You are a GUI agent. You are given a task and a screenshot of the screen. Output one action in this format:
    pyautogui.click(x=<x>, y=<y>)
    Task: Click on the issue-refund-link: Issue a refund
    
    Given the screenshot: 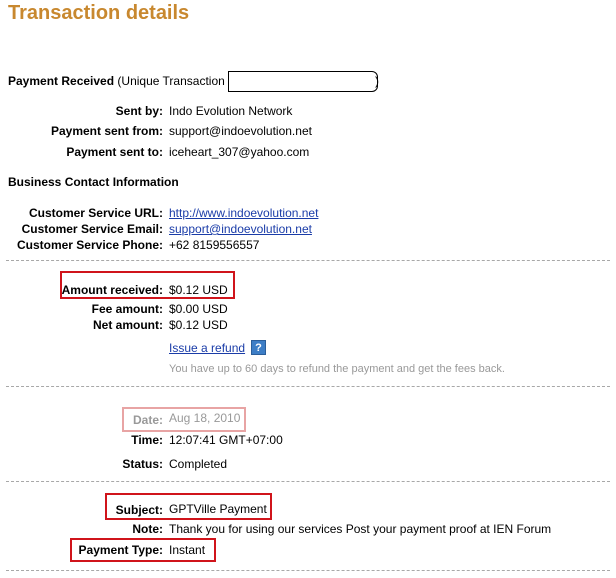 What is the action you would take?
    pyautogui.click(x=207, y=348)
    